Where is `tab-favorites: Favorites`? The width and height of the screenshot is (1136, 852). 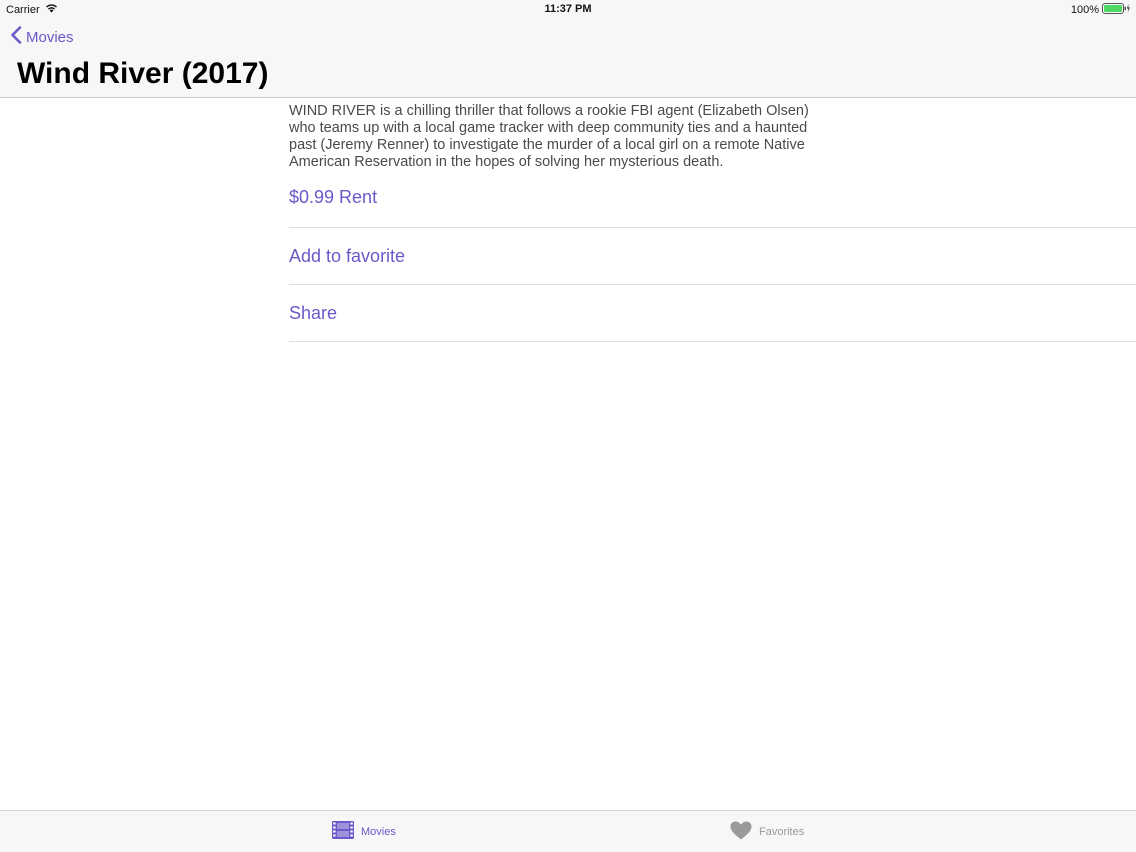
tab-favorites: Favorites is located at coordinates (767, 832).